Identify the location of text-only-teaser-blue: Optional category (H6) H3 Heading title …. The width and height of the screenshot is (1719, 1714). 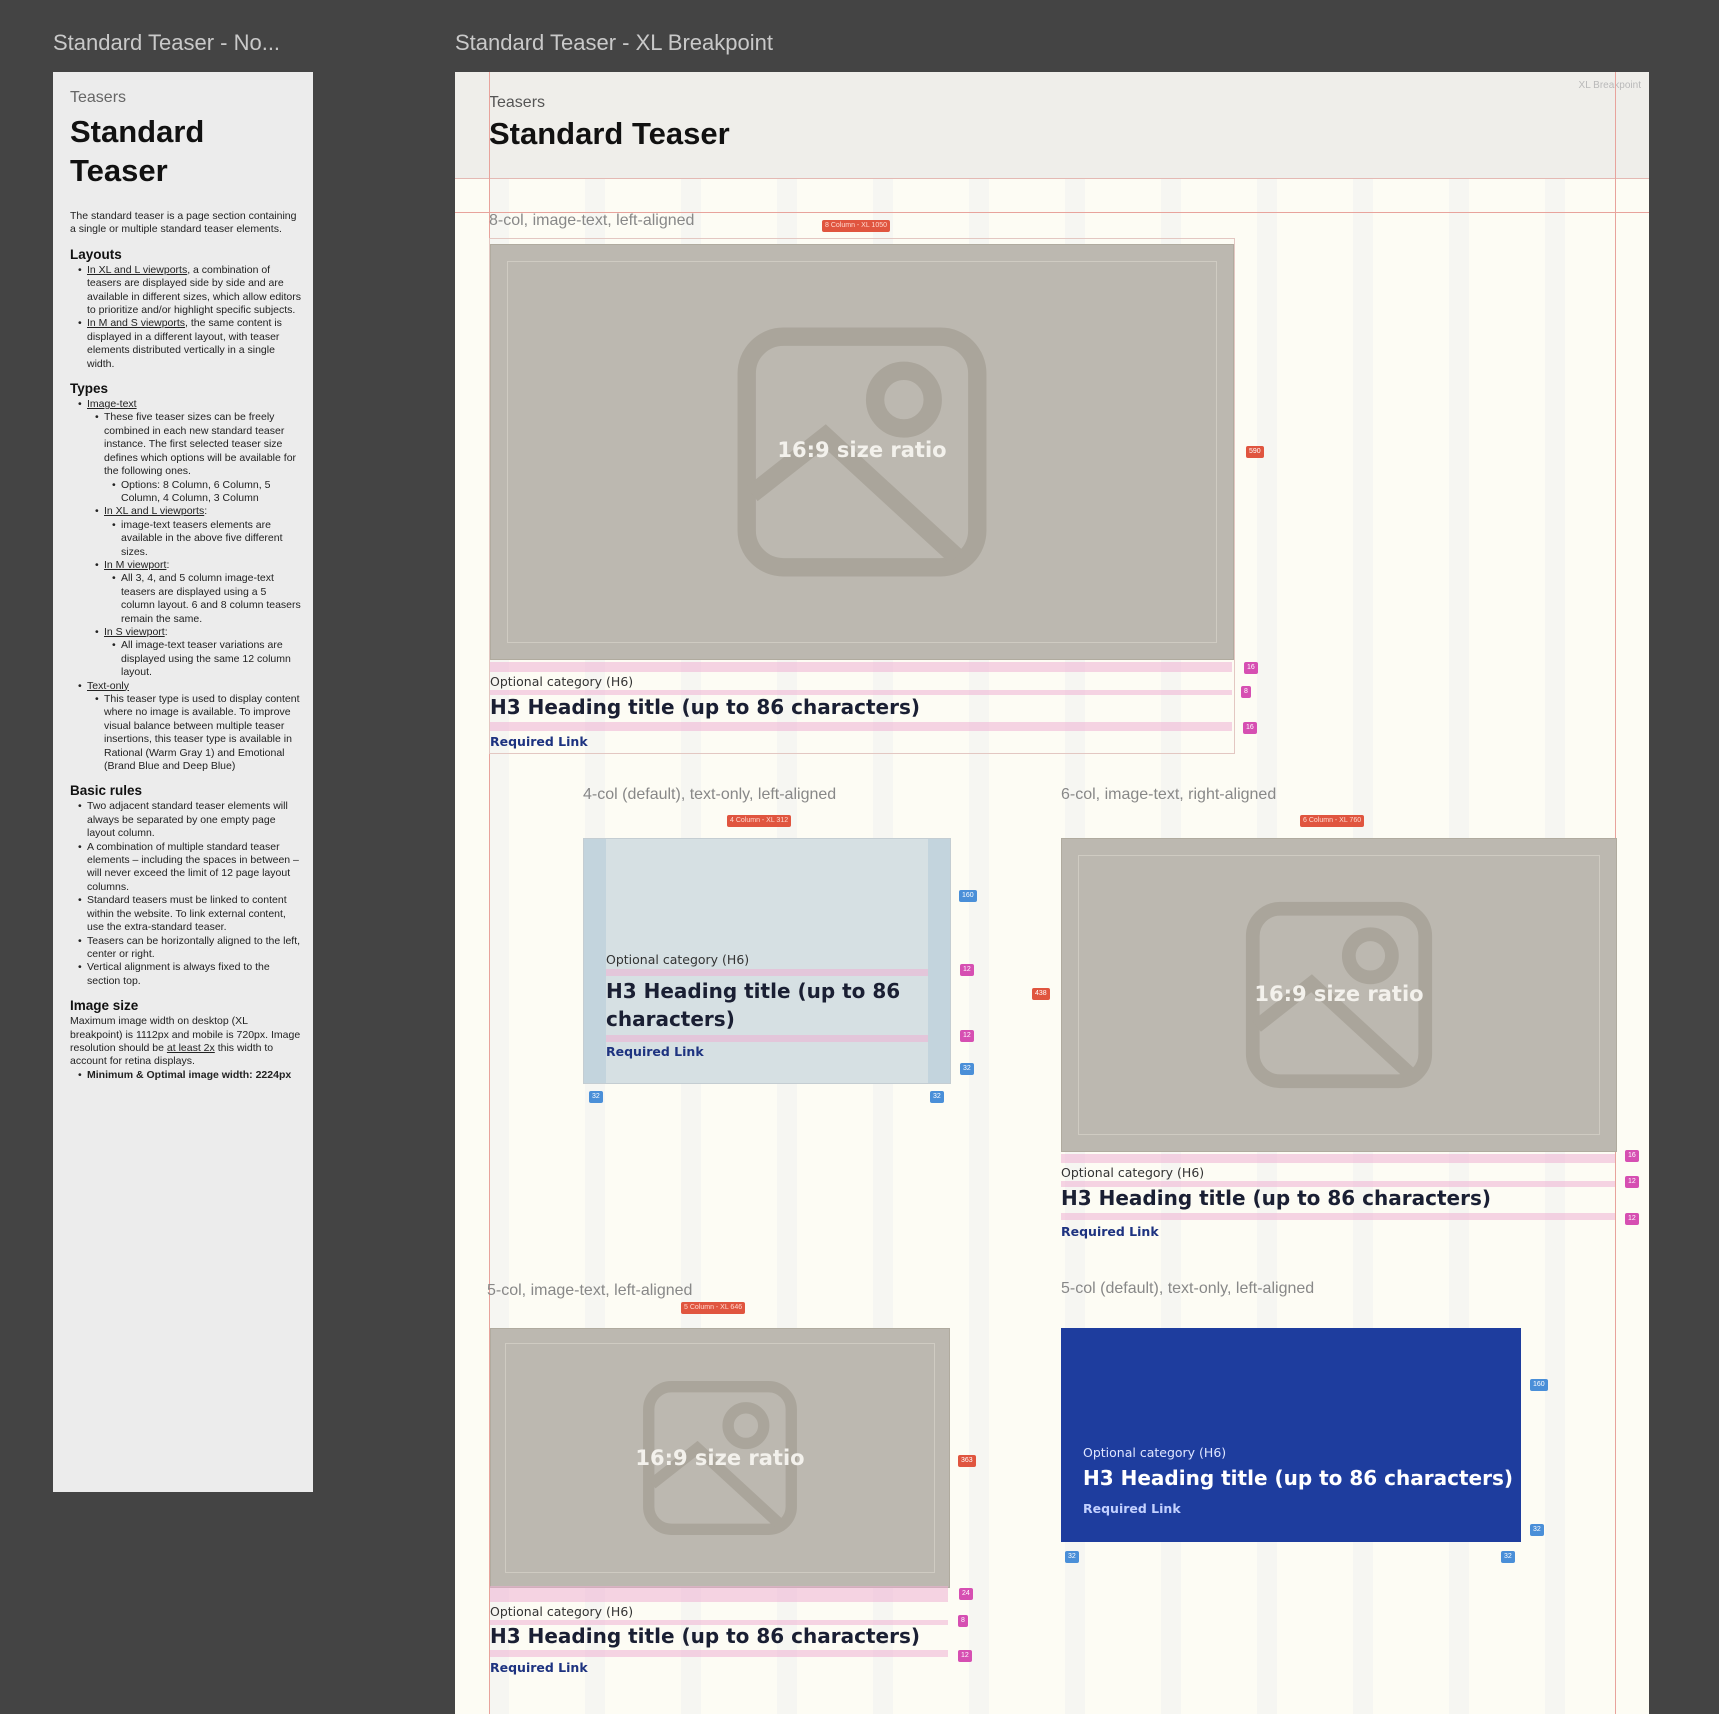
(1291, 1435).